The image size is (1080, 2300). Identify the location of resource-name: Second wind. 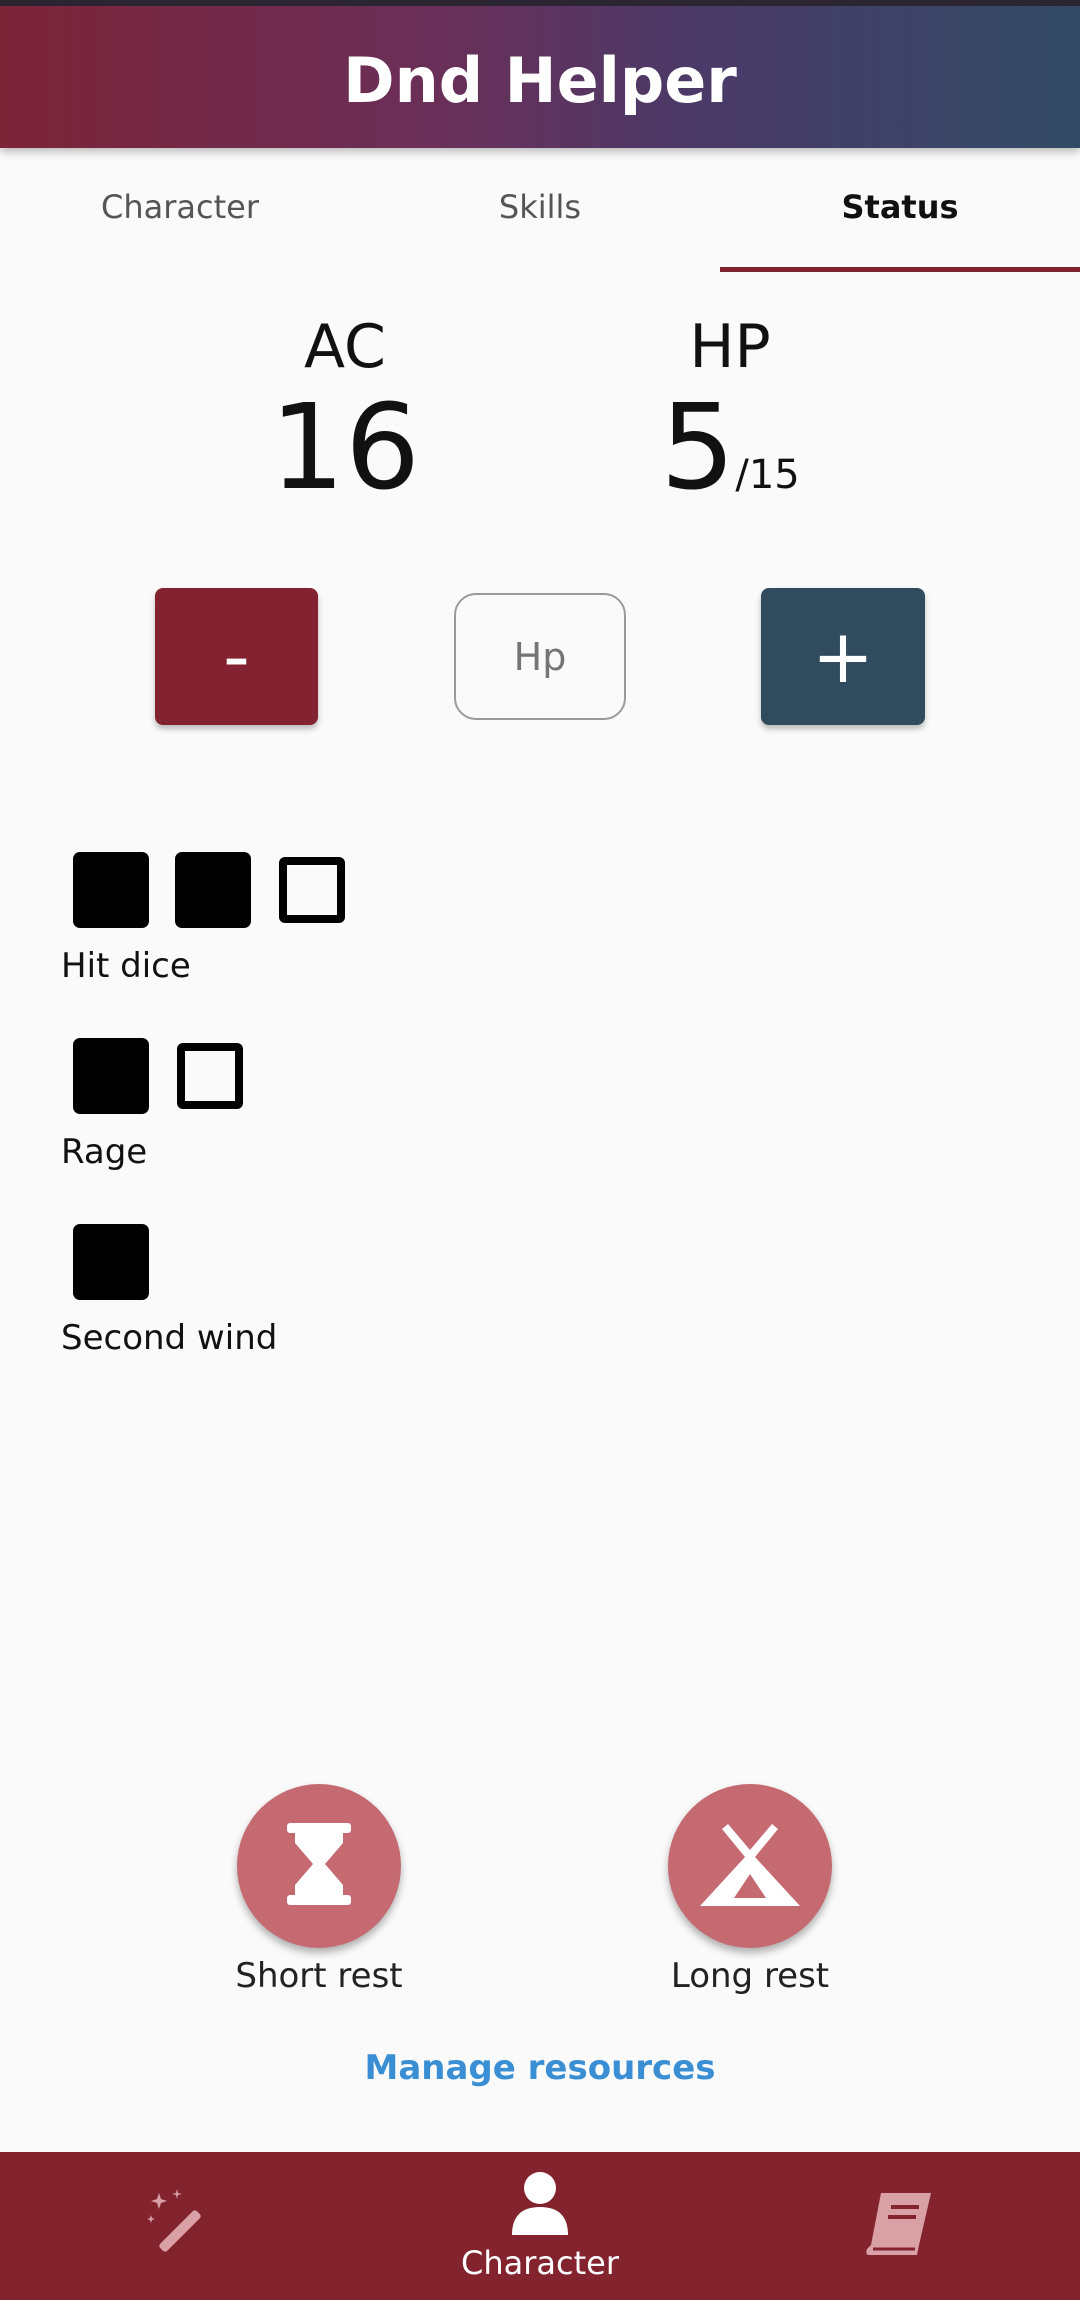
(169, 1338).